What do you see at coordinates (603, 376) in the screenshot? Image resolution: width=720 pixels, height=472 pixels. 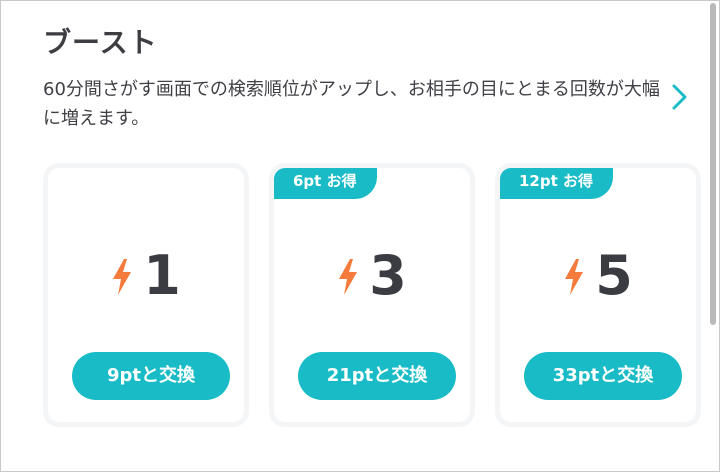 I see `exchange-button-5: 33ptと交換` at bounding box center [603, 376].